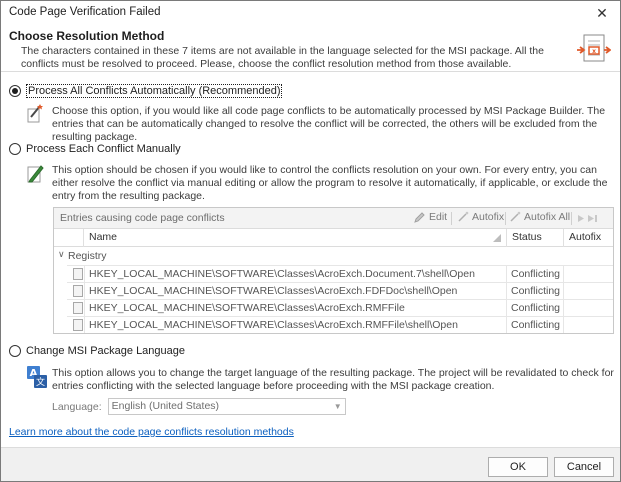  What do you see at coordinates (61, 254) in the screenshot?
I see `chevron-down-icon: ∨` at bounding box center [61, 254].